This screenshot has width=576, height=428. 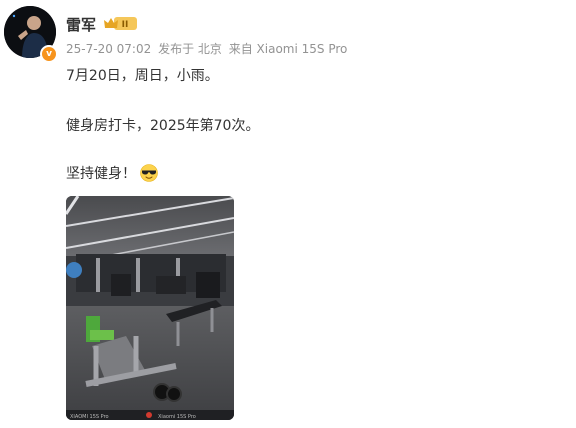 What do you see at coordinates (120, 23) in the screenshot?
I see `vip-crown-icon: II` at bounding box center [120, 23].